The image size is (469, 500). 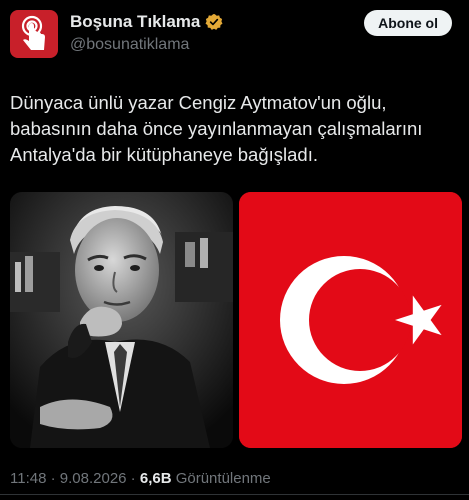 What do you see at coordinates (156, 478) in the screenshot?
I see `views-count: 6,6B` at bounding box center [156, 478].